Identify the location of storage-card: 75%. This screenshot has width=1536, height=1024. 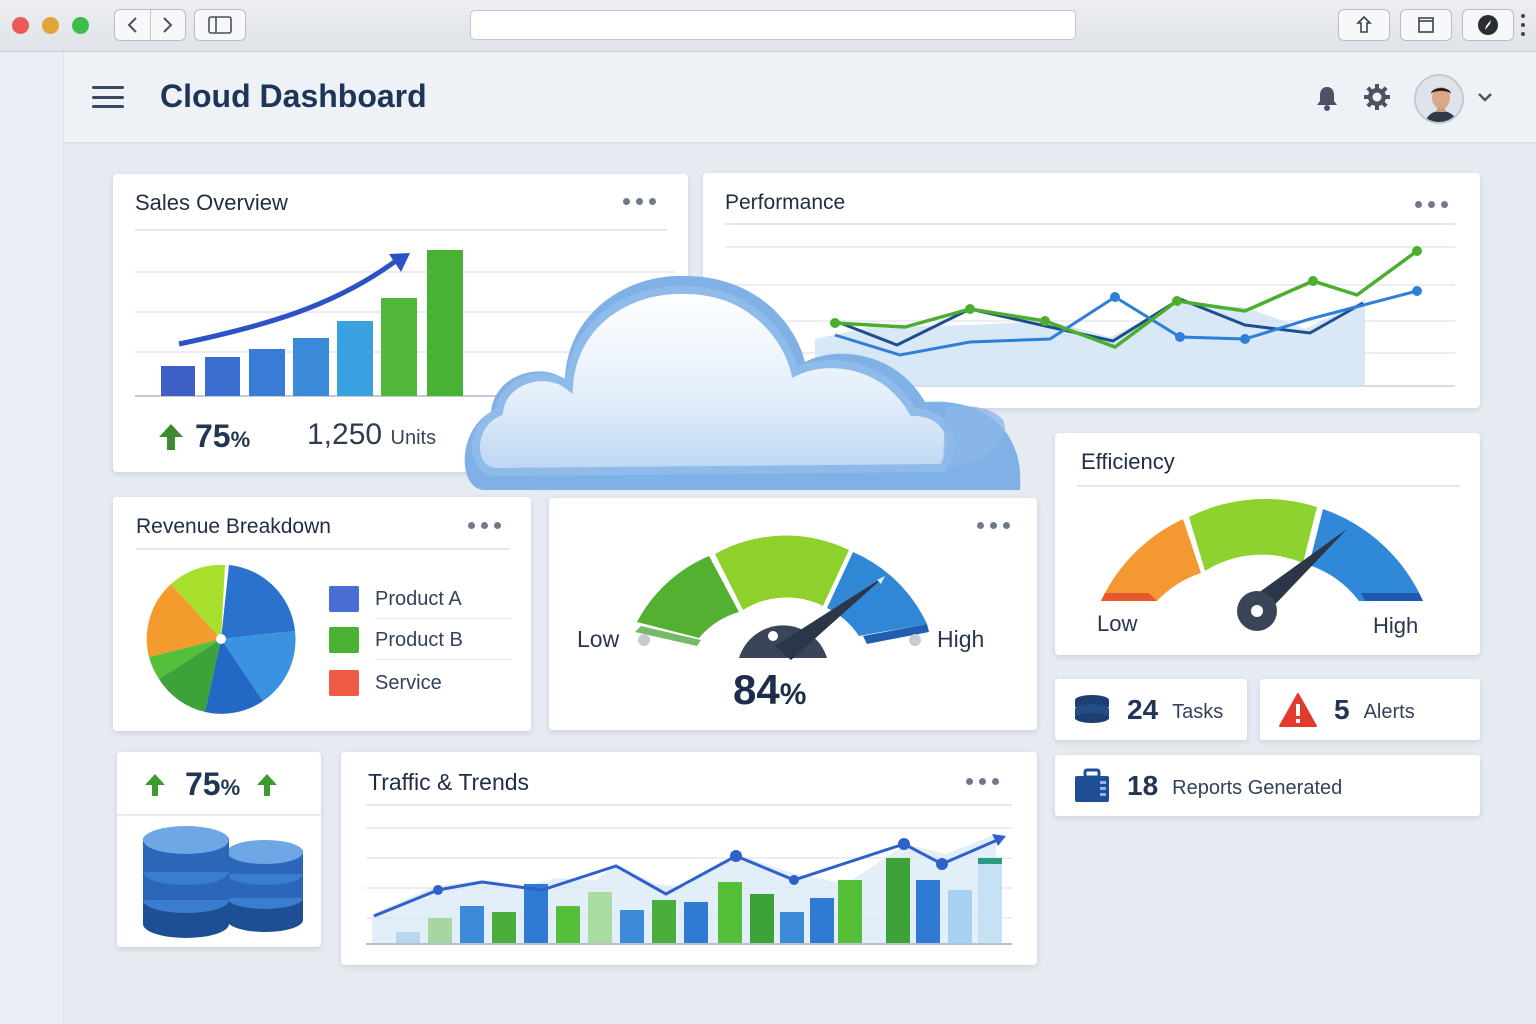
(219, 849).